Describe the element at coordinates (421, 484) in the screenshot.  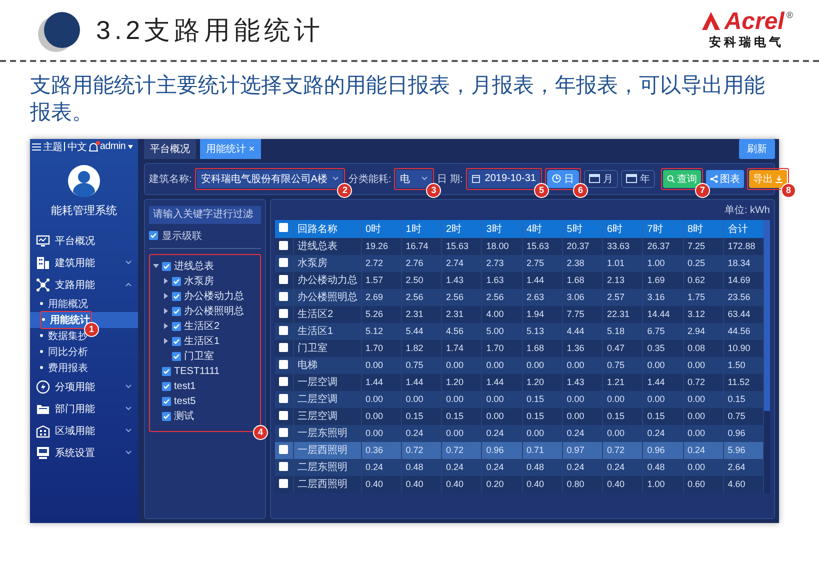
I see `table-cell: 0.40` at that location.